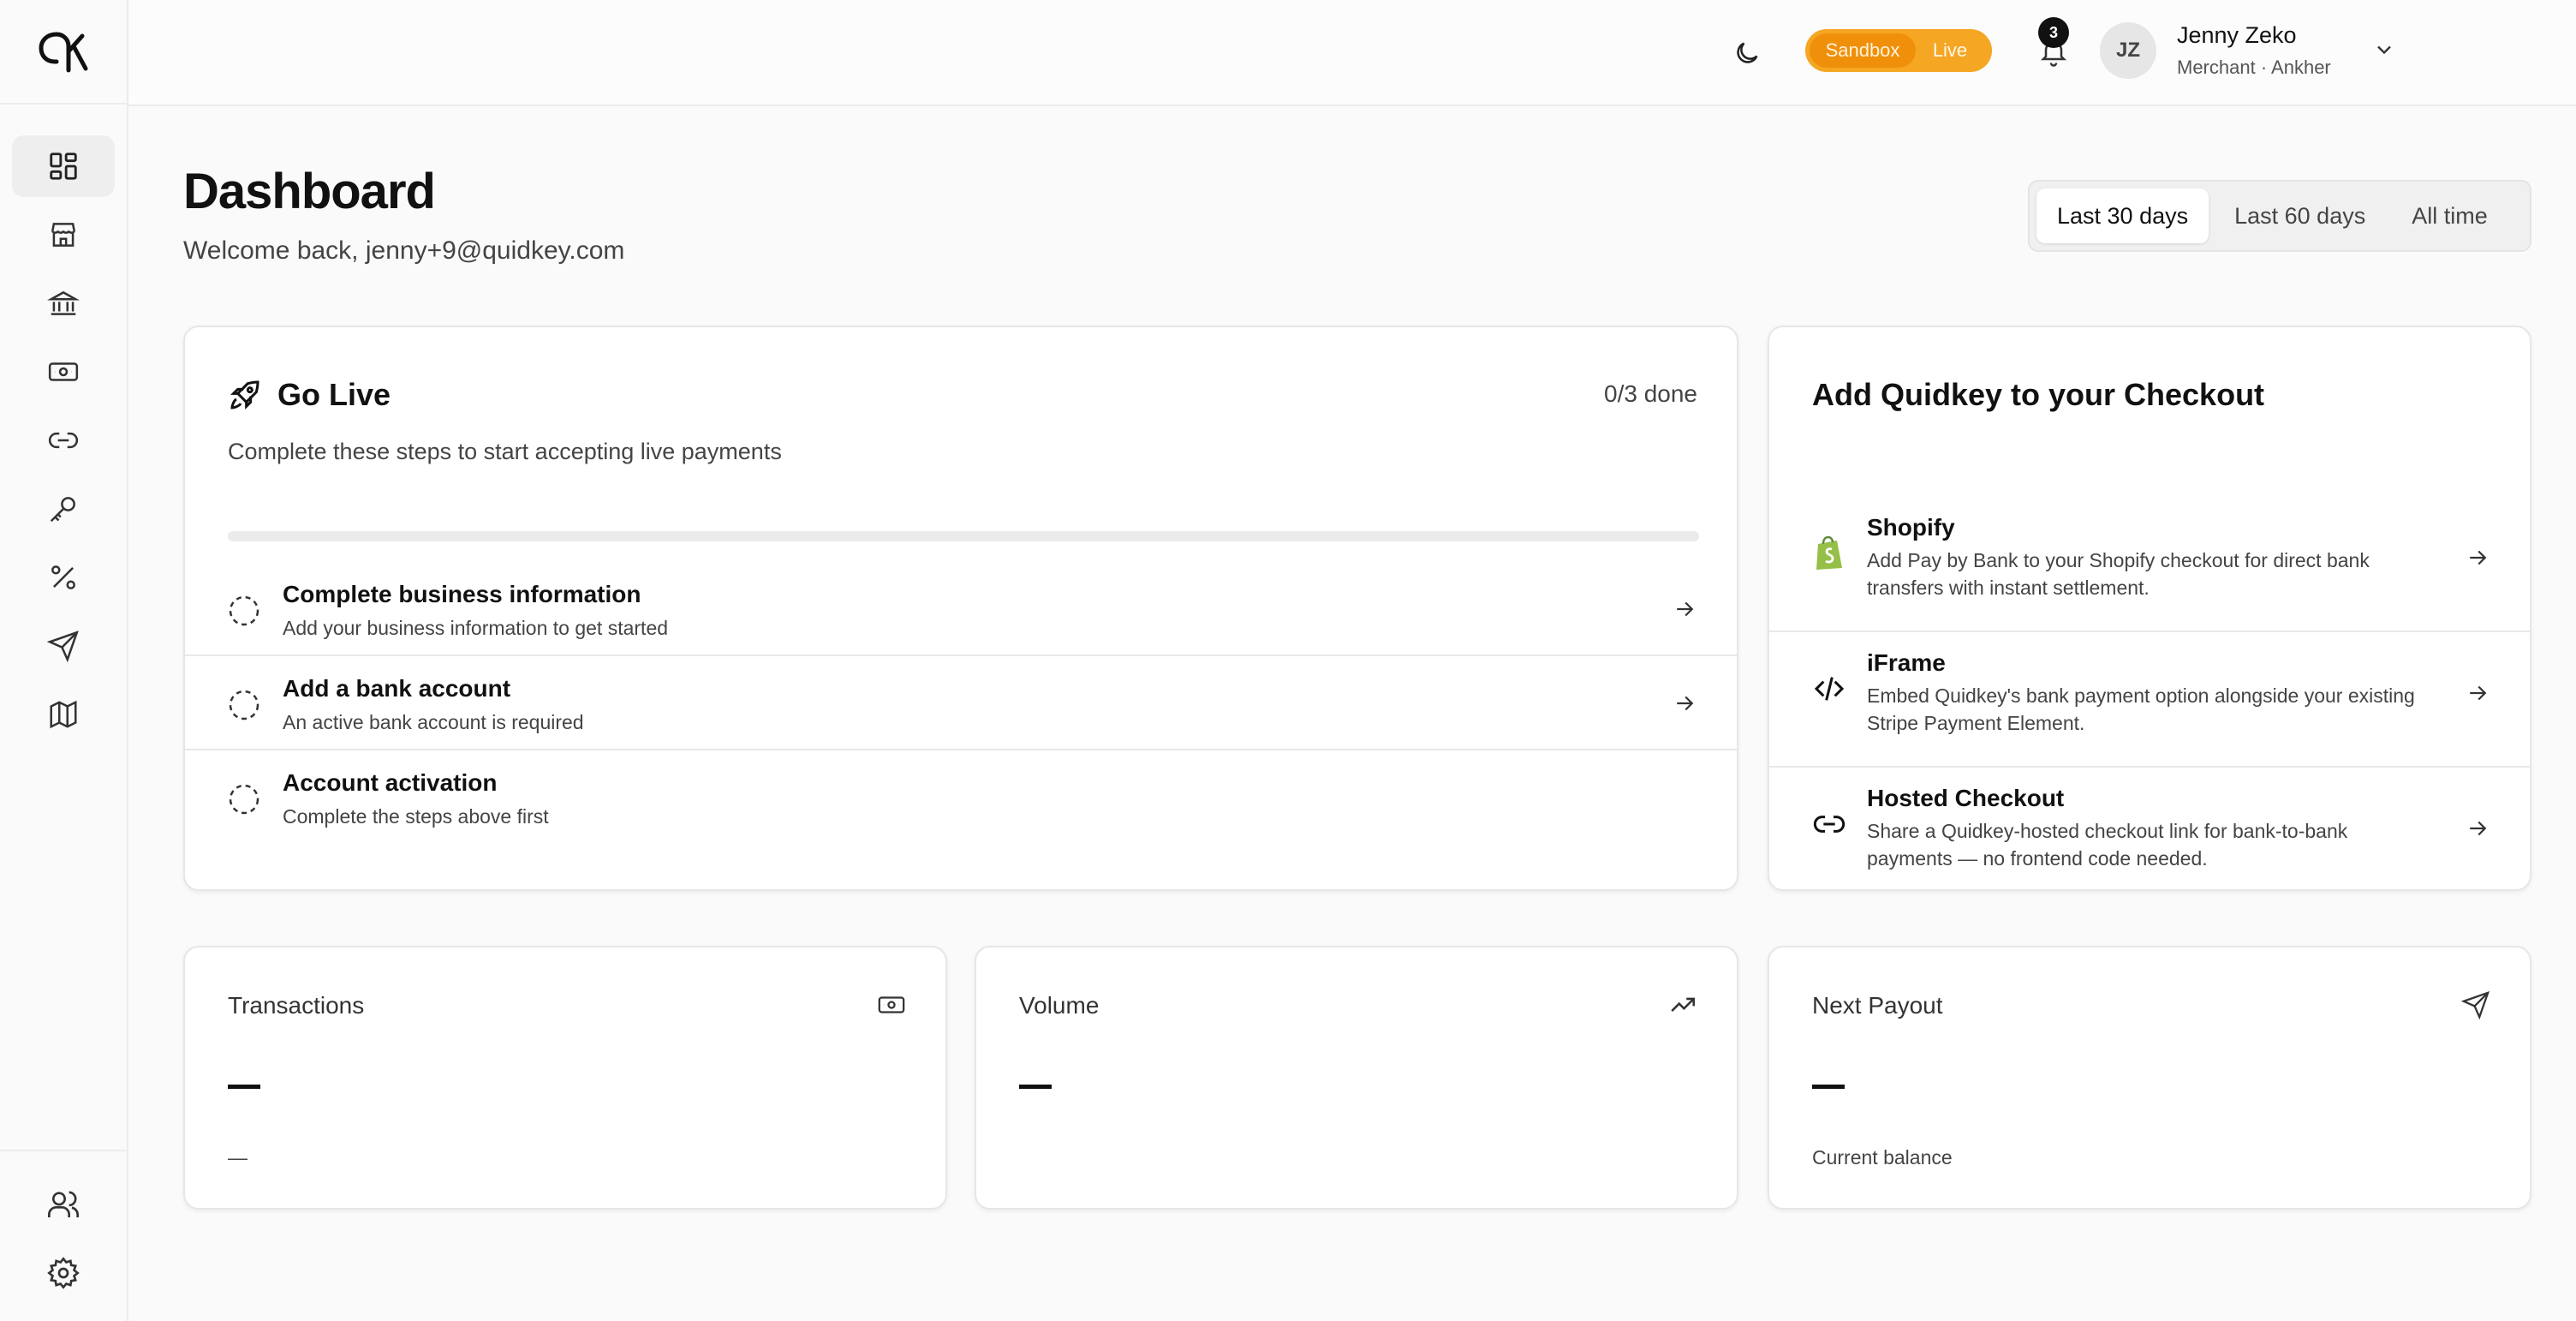  Describe the element at coordinates (390, 782) in the screenshot. I see `step-title: Account activation` at that location.